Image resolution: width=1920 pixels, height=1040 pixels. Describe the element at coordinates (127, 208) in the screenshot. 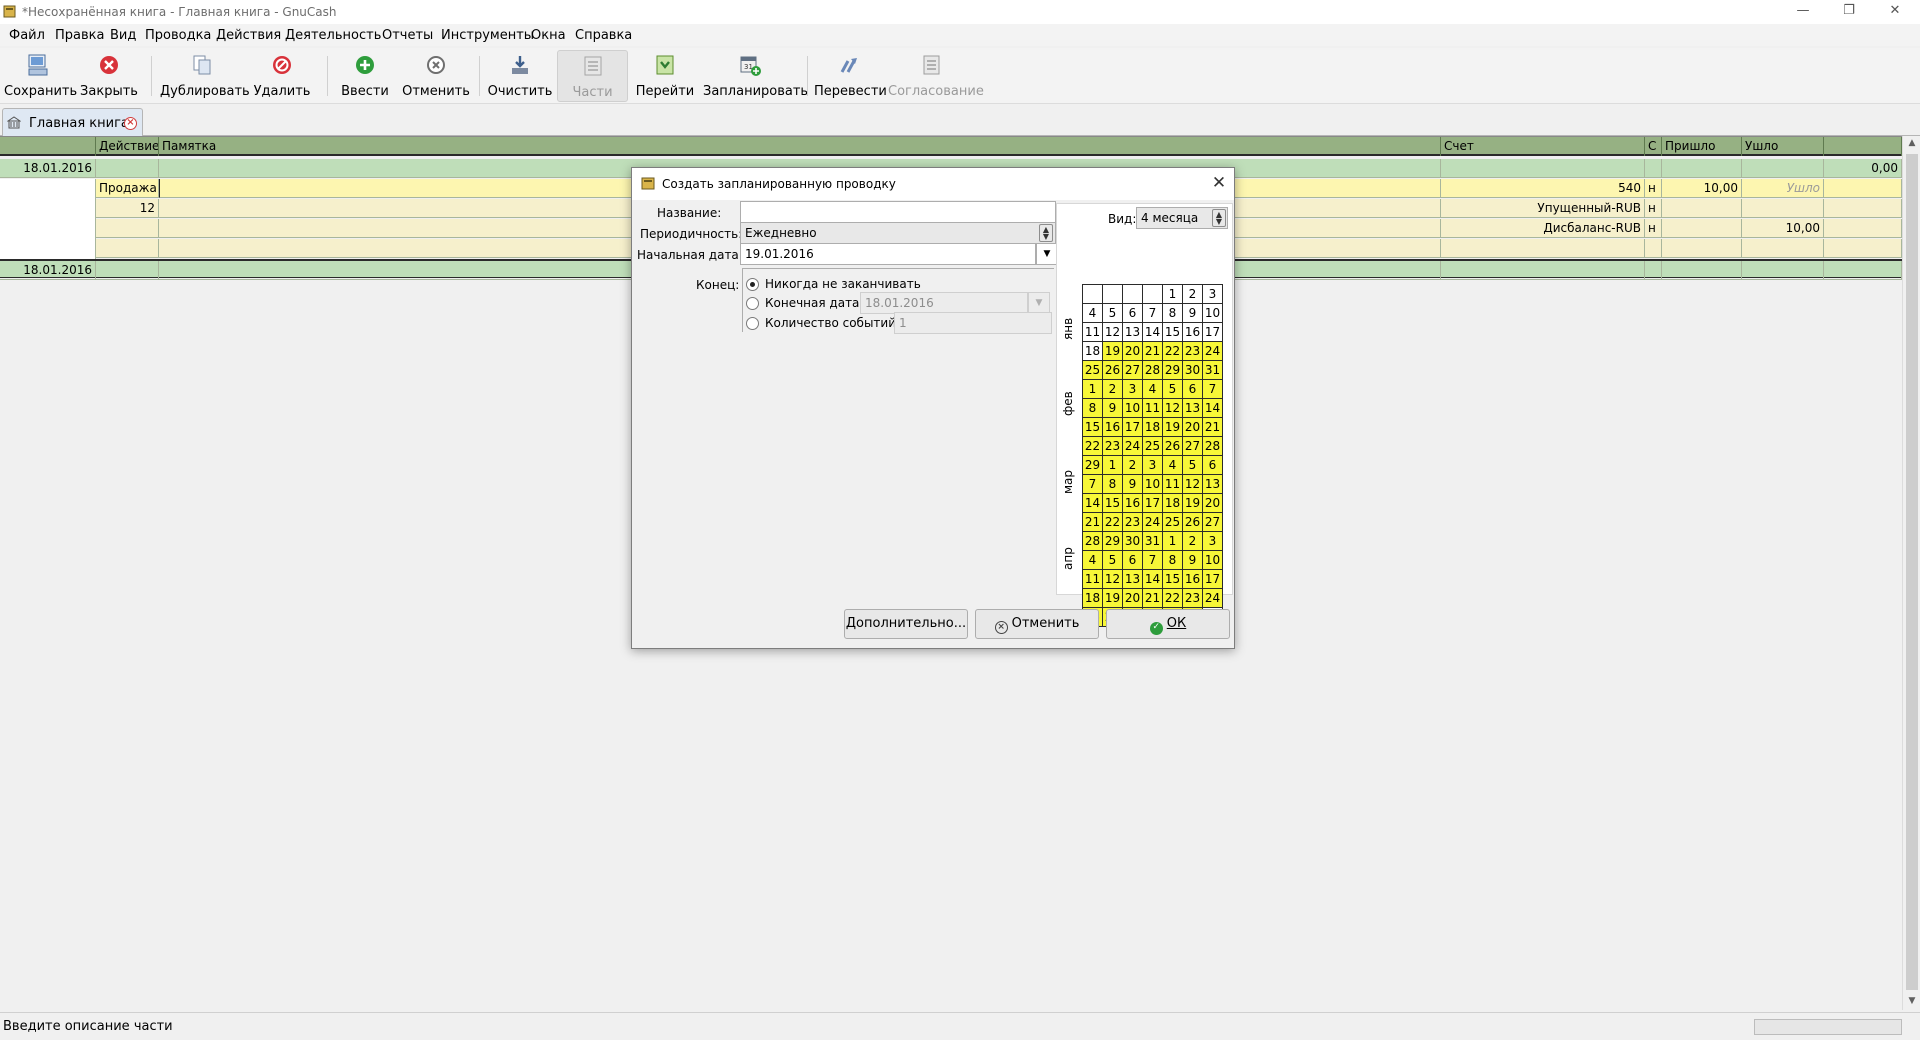

I see `split-action-cell: 12` at that location.